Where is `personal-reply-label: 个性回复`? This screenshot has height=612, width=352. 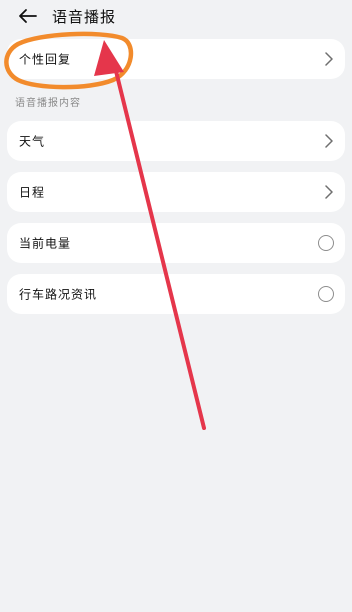
personal-reply-label: 个性回复 is located at coordinates (45, 59).